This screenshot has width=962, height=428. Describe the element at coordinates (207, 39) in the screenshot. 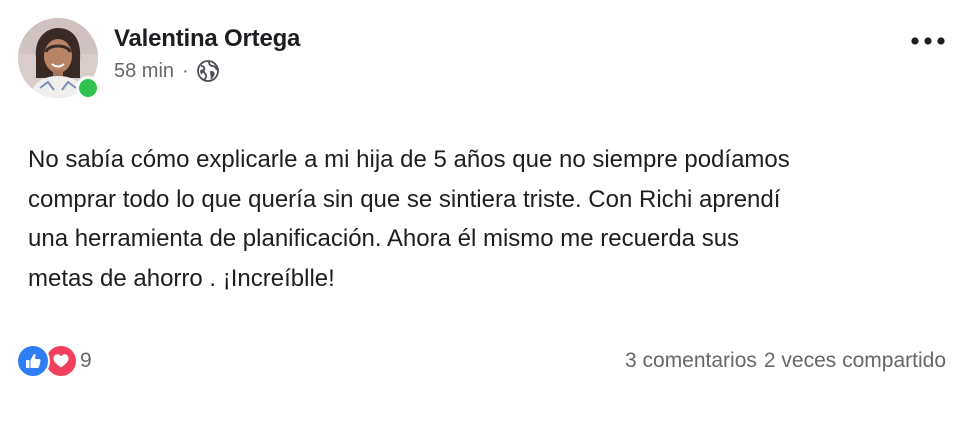

I see `author-name: Valentina Ortega` at that location.